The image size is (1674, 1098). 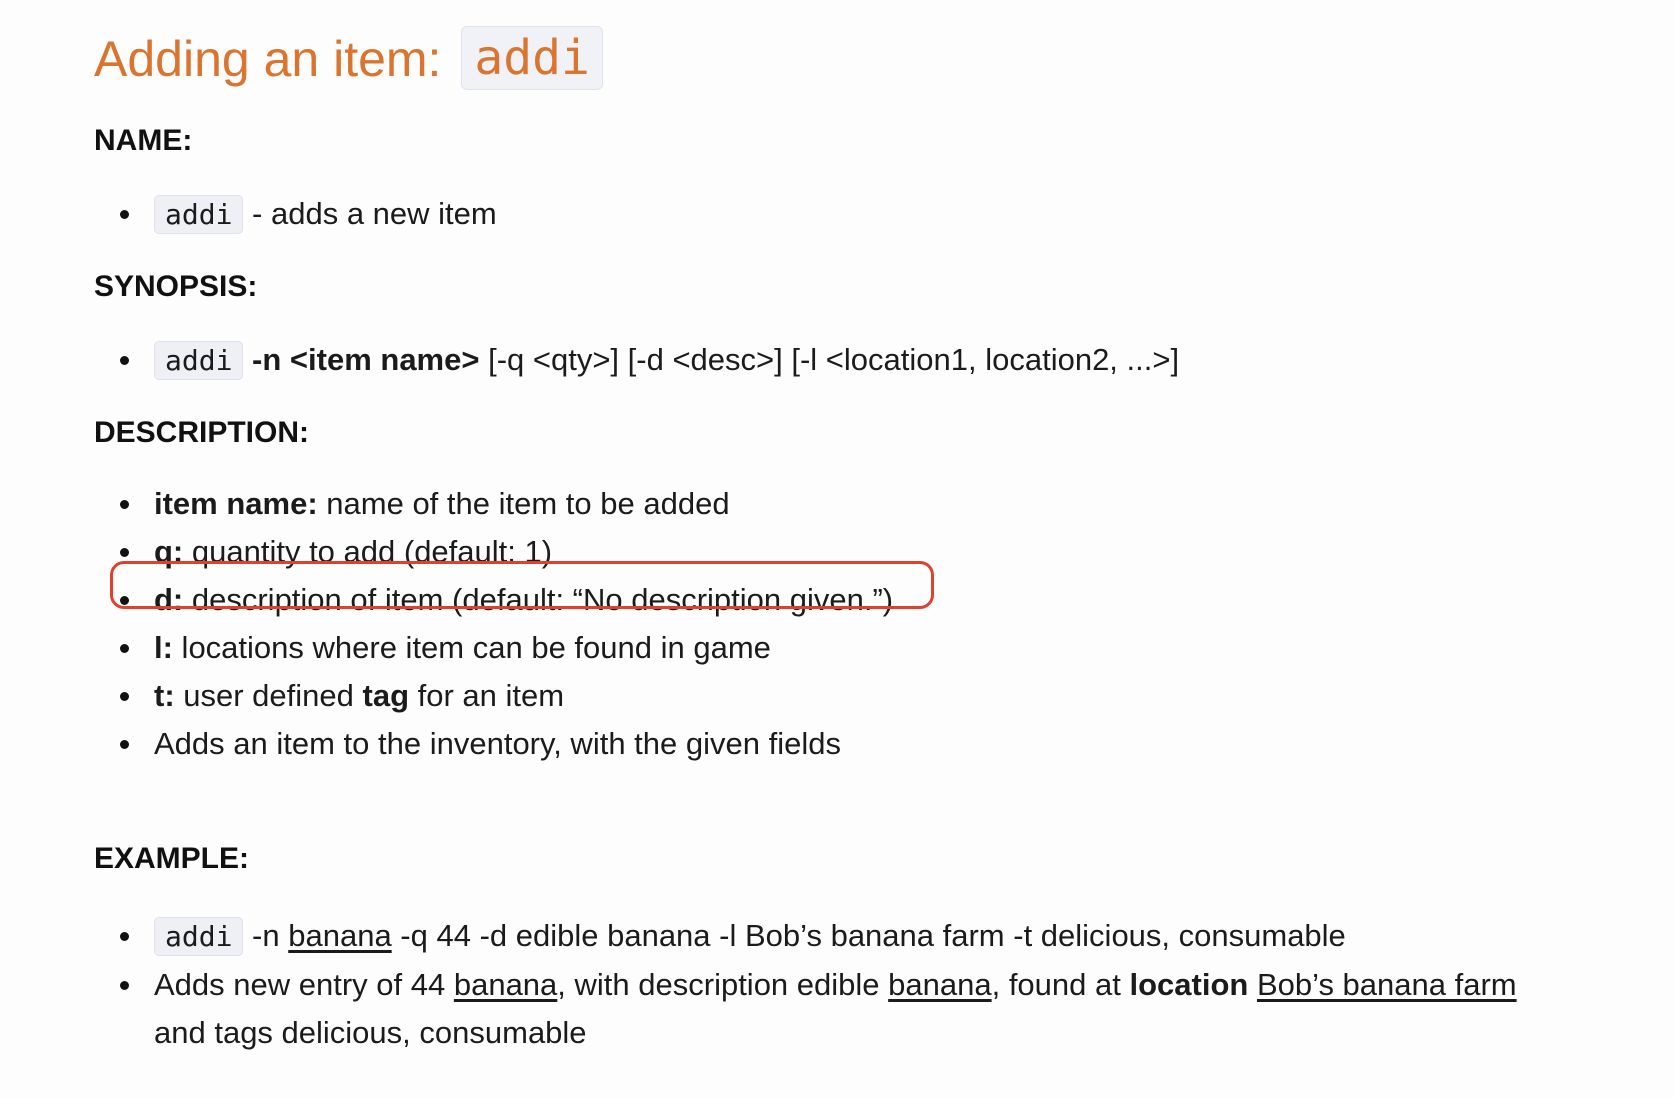 What do you see at coordinates (446, 504) in the screenshot?
I see `list-item: item name: name of the item to be added` at bounding box center [446, 504].